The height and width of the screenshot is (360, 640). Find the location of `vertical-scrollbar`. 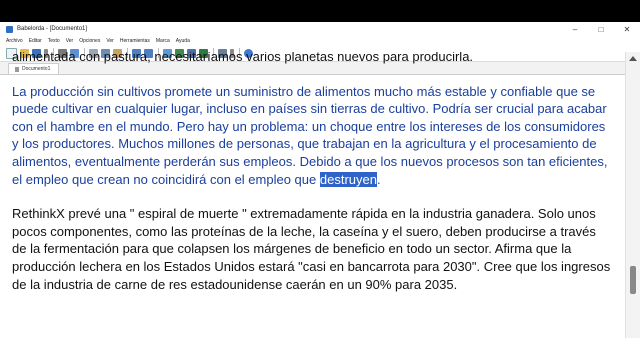

vertical-scrollbar is located at coordinates (632, 195).